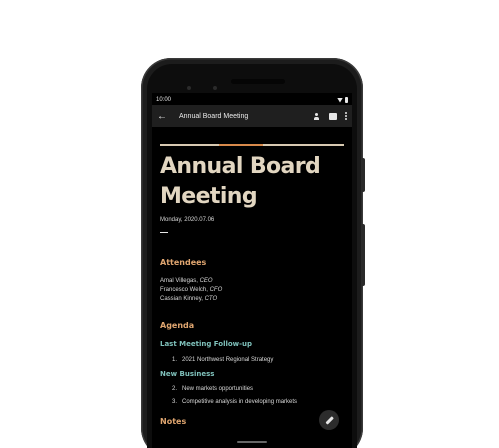 The width and height of the screenshot is (499, 448). Describe the element at coordinates (346, 116) in the screenshot. I see `more-vert-icon` at that location.